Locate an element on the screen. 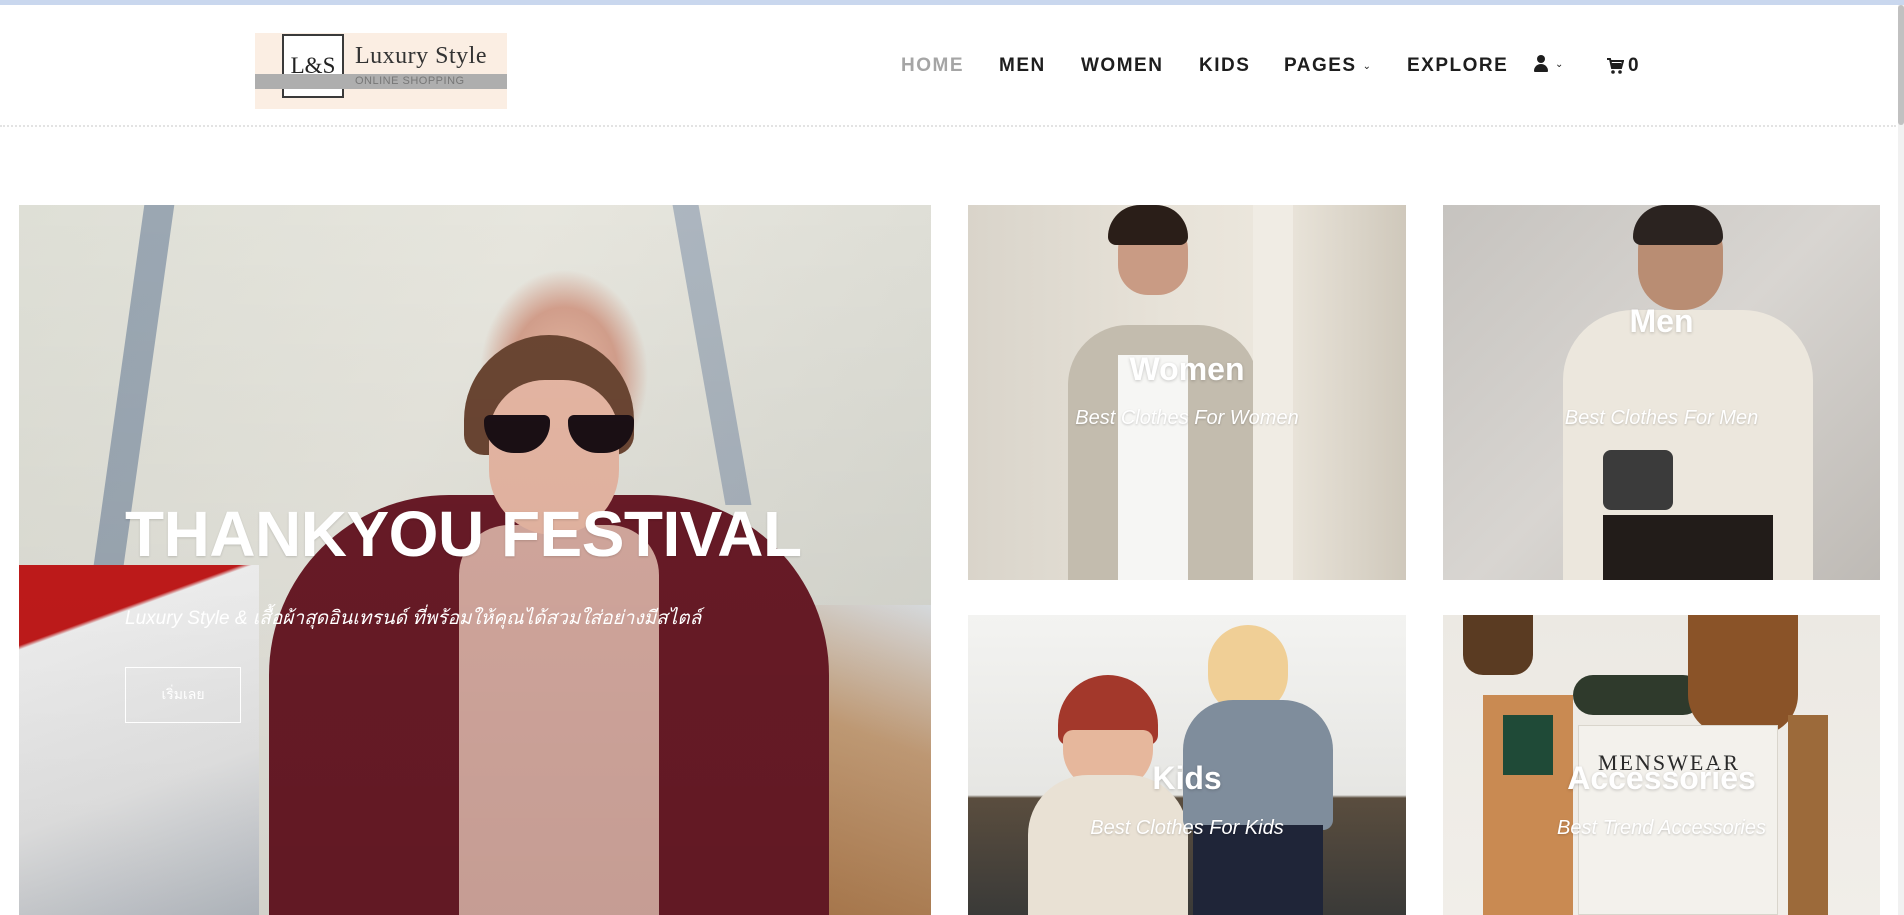 The width and height of the screenshot is (1904, 915). nav-item-label: EXPLORE is located at coordinates (1458, 65).